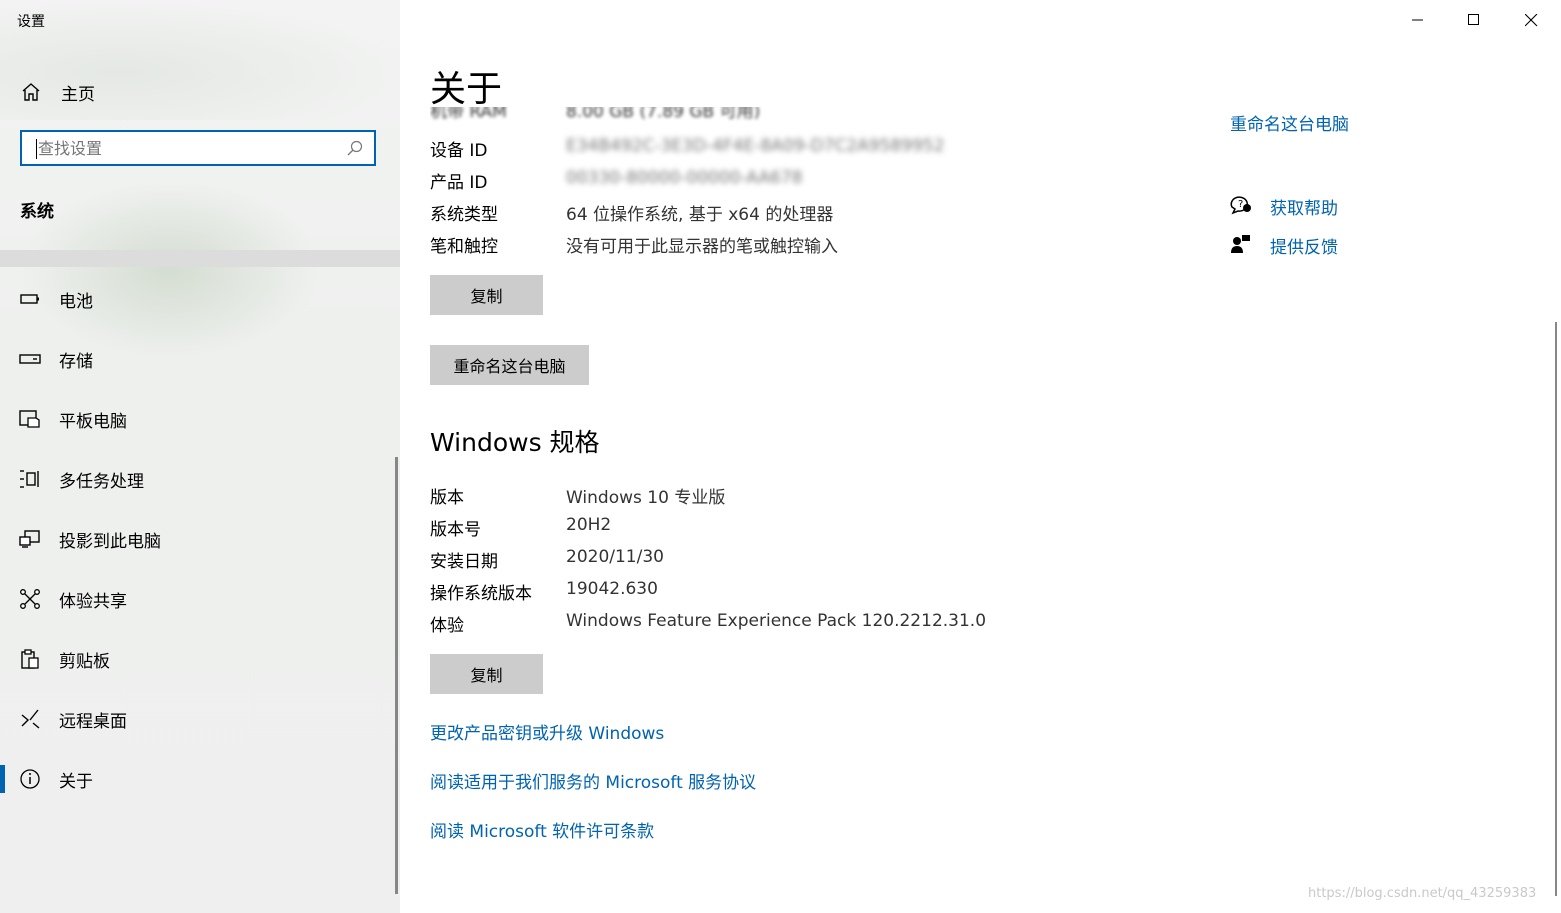 Image resolution: width=1561 pixels, height=913 pixels. What do you see at coordinates (31, 22) in the screenshot?
I see `app-title: 设置` at bounding box center [31, 22].